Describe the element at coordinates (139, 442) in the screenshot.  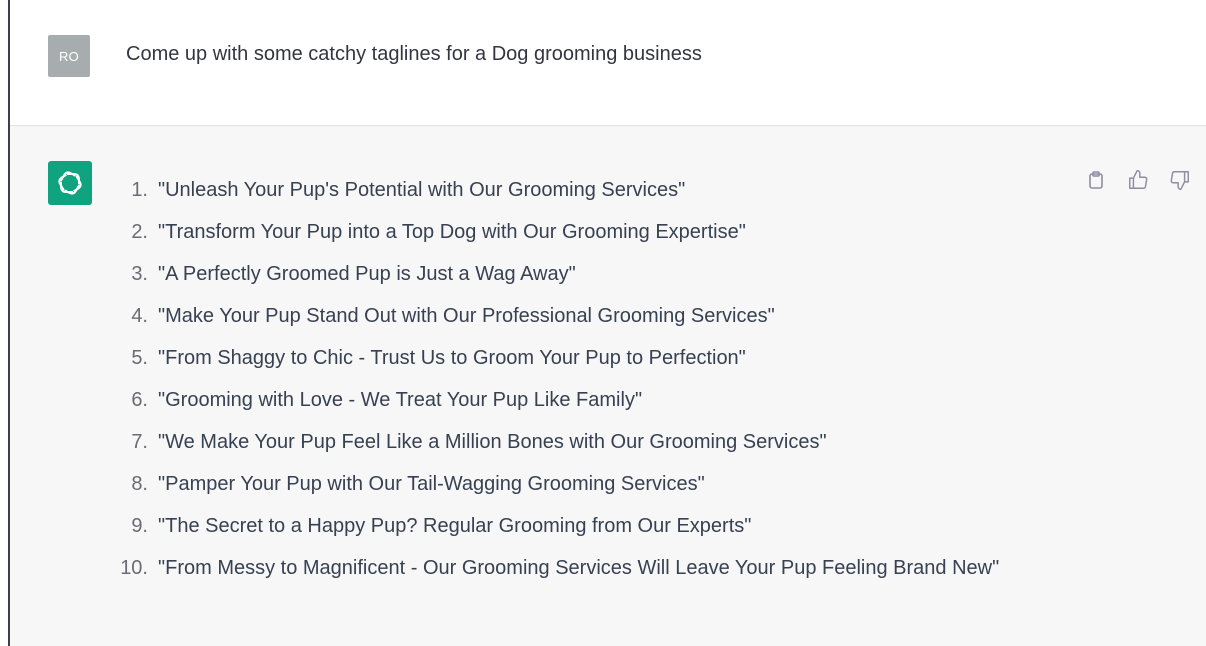
I see `list-item-number: 7.` at that location.